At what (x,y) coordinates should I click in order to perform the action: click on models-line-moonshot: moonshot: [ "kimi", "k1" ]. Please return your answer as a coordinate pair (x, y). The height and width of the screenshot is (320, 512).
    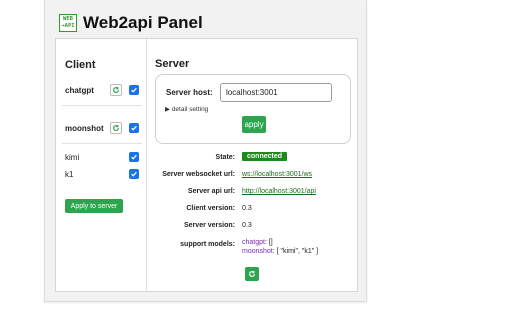
    Looking at the image, I should click on (280, 251).